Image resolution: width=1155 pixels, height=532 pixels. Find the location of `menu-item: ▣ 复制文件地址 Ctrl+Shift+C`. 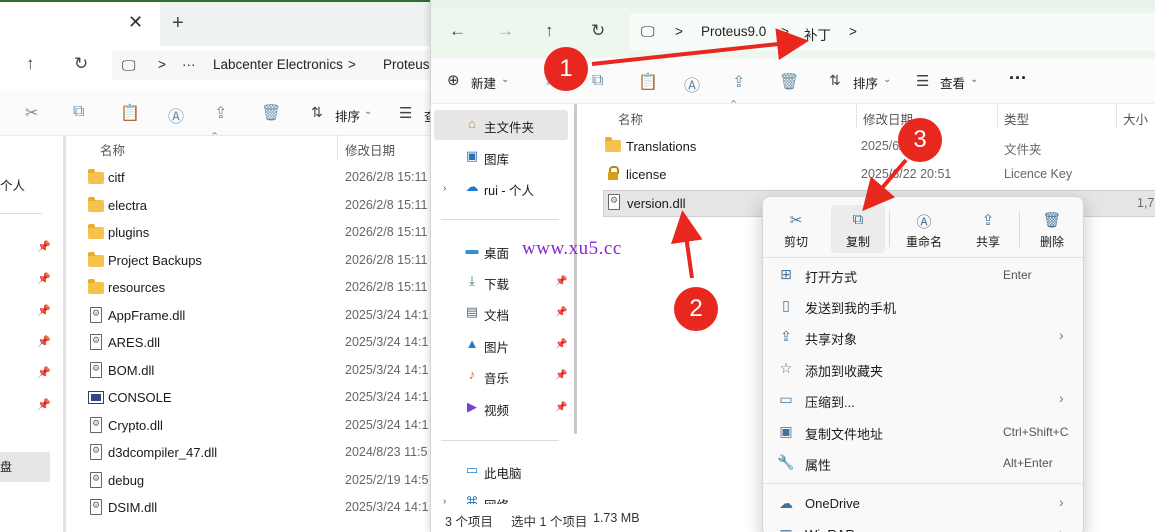

menu-item: ▣ 复制文件地址 Ctrl+Shift+C is located at coordinates (923, 431).